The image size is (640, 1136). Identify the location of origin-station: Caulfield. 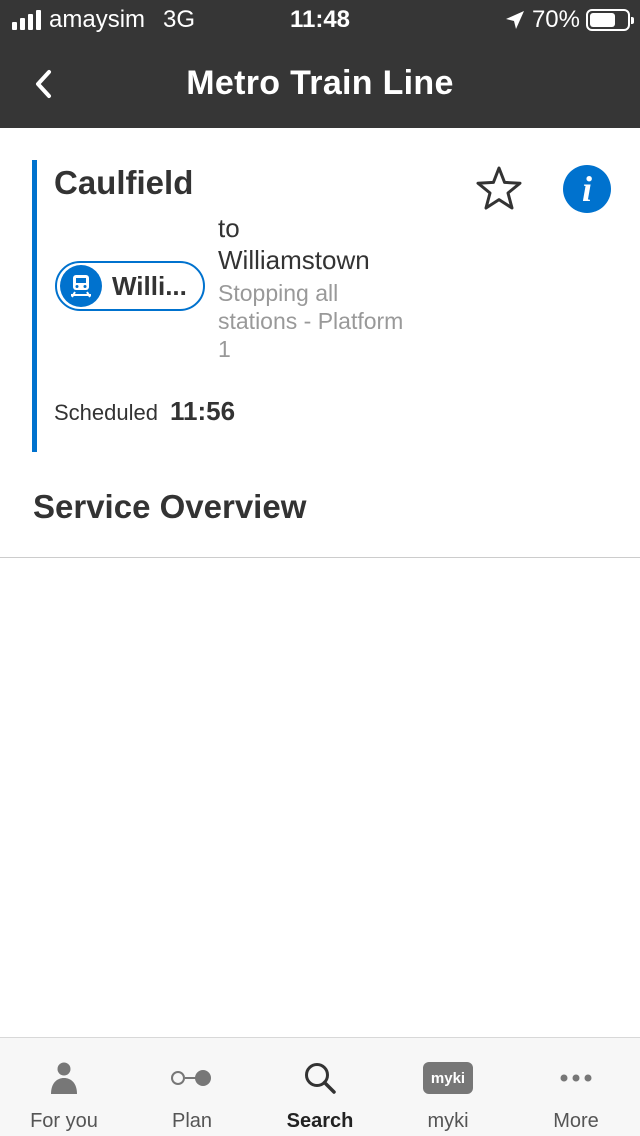
(124, 182).